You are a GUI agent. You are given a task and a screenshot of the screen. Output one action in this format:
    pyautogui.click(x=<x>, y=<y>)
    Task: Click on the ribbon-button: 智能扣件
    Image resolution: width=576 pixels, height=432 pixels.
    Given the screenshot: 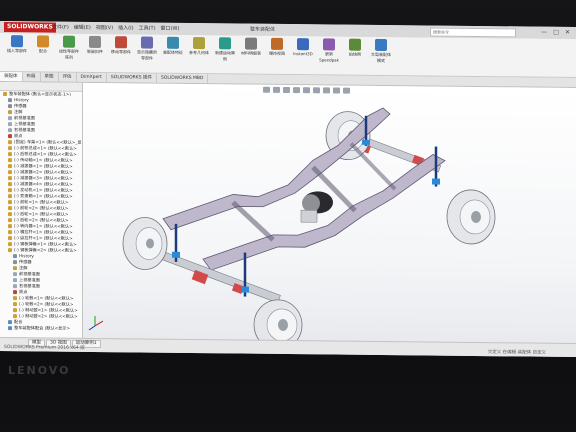 What is the action you would take?
    pyautogui.click(x=95, y=45)
    